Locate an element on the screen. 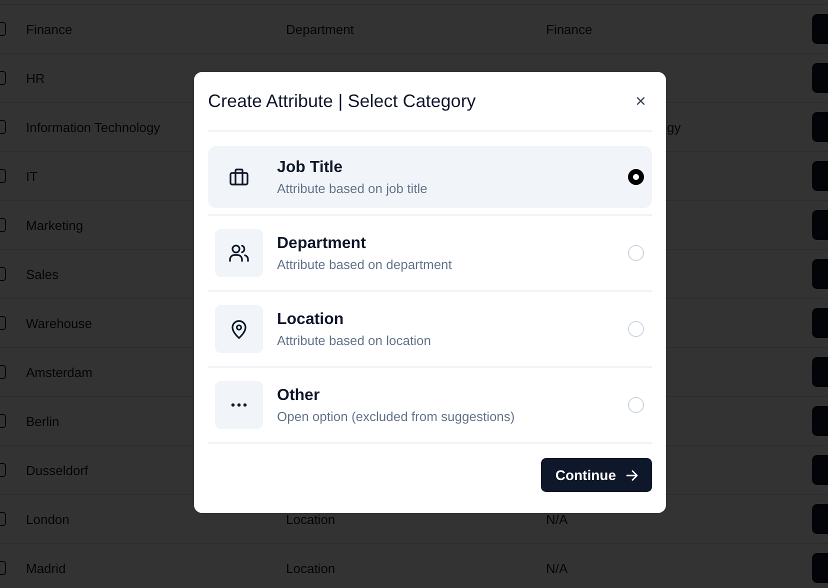 The image size is (828, 588). close-button: × is located at coordinates (640, 101).